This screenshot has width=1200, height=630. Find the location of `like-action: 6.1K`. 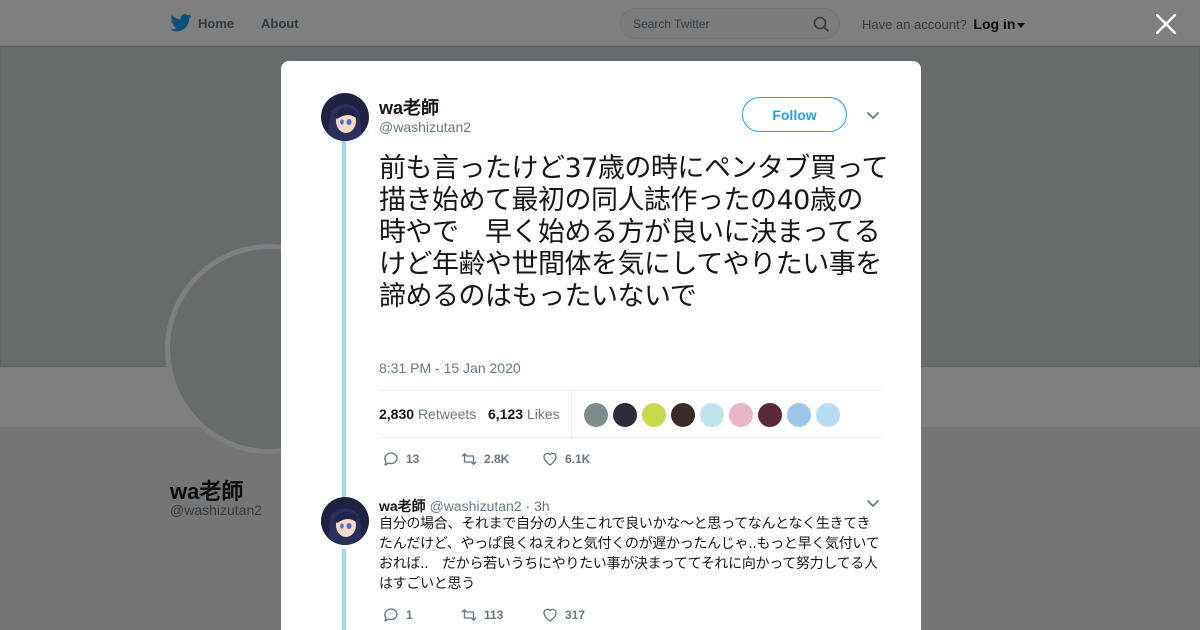

like-action: 6.1K is located at coordinates (565, 459).